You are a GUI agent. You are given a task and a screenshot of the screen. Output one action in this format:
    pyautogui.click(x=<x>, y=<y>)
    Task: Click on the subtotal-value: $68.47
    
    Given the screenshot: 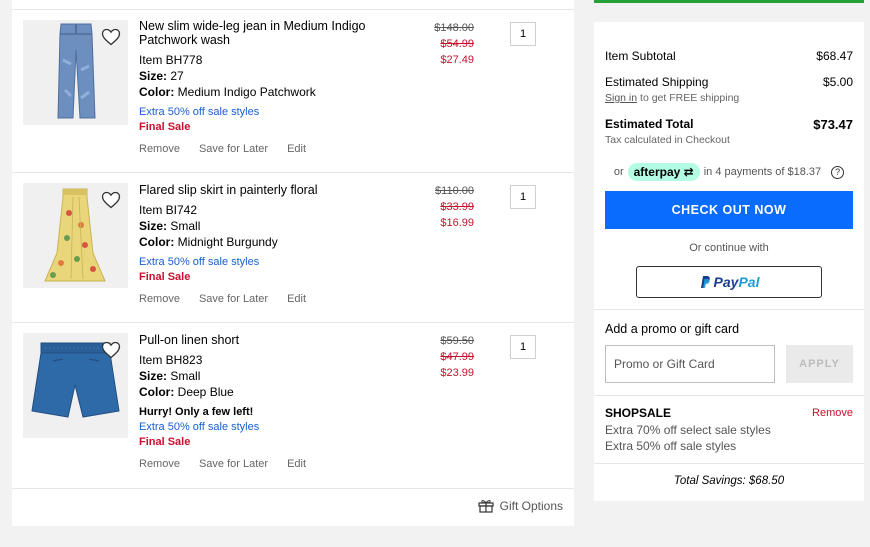 What is the action you would take?
    pyautogui.click(x=834, y=56)
    